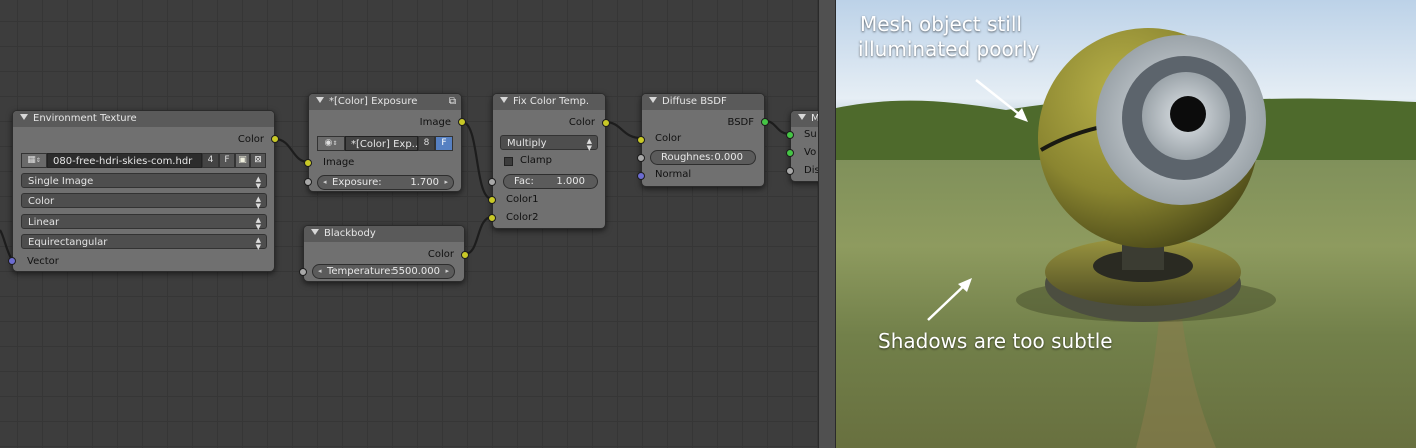  I want to click on eye-pupil, so click(1188, 114).